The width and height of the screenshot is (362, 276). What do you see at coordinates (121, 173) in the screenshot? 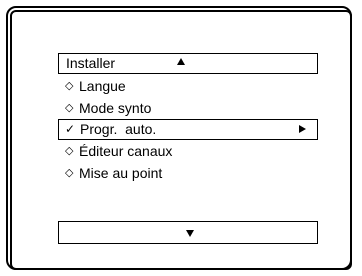
I see `menu-item-label: Mise au point` at bounding box center [121, 173].